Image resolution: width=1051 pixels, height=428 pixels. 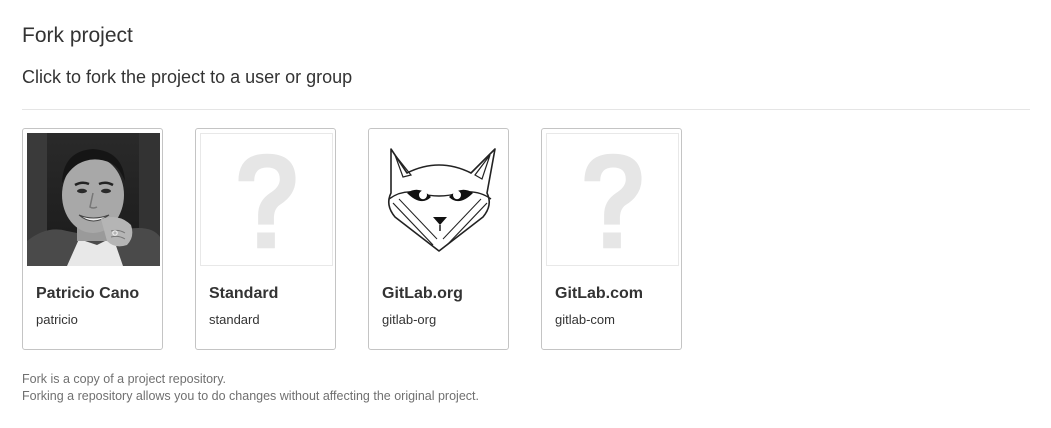 I want to click on namespace-card-gitlab-org: GitLab.org gitlab-org, so click(x=438, y=239).